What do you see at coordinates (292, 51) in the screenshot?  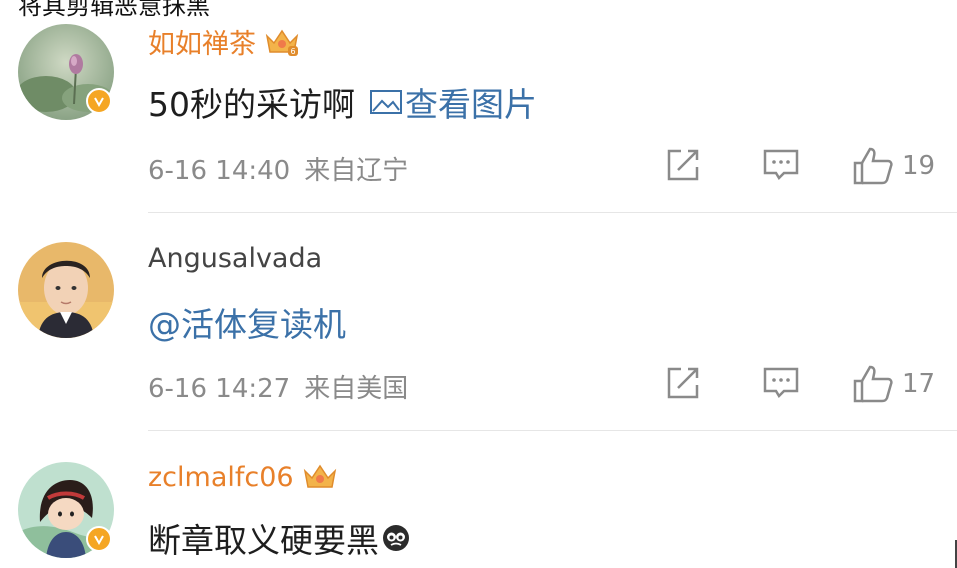 I see `svg-text: 6` at bounding box center [292, 51].